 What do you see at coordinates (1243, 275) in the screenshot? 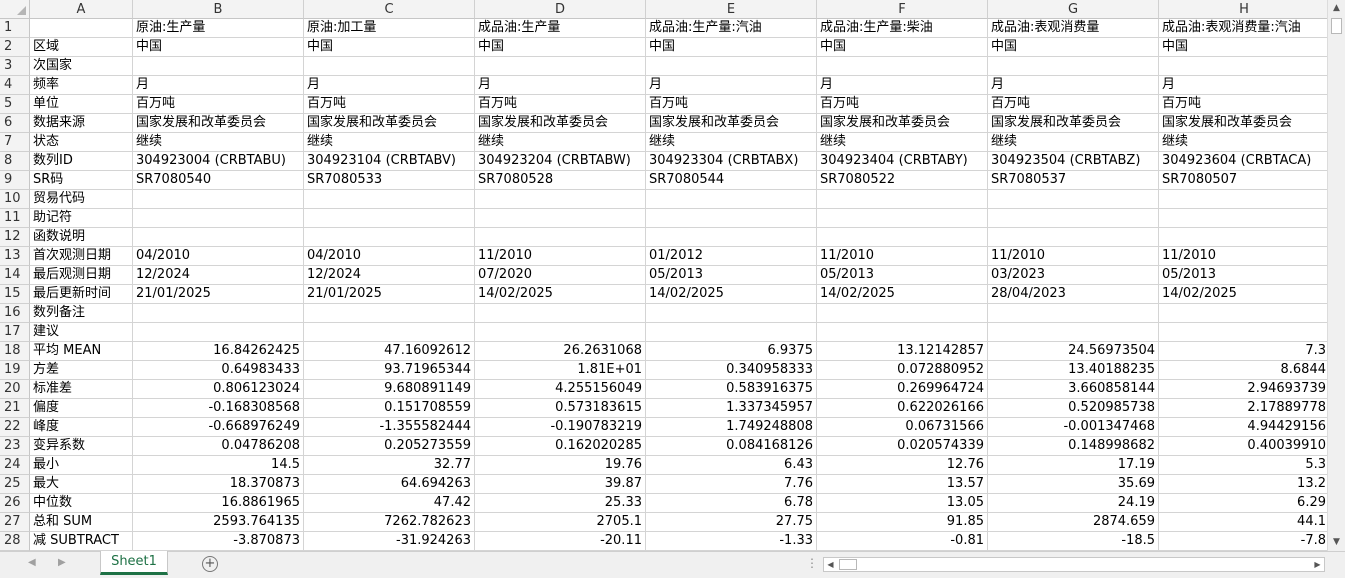
I see `cell-h14: 05/2013` at bounding box center [1243, 275].